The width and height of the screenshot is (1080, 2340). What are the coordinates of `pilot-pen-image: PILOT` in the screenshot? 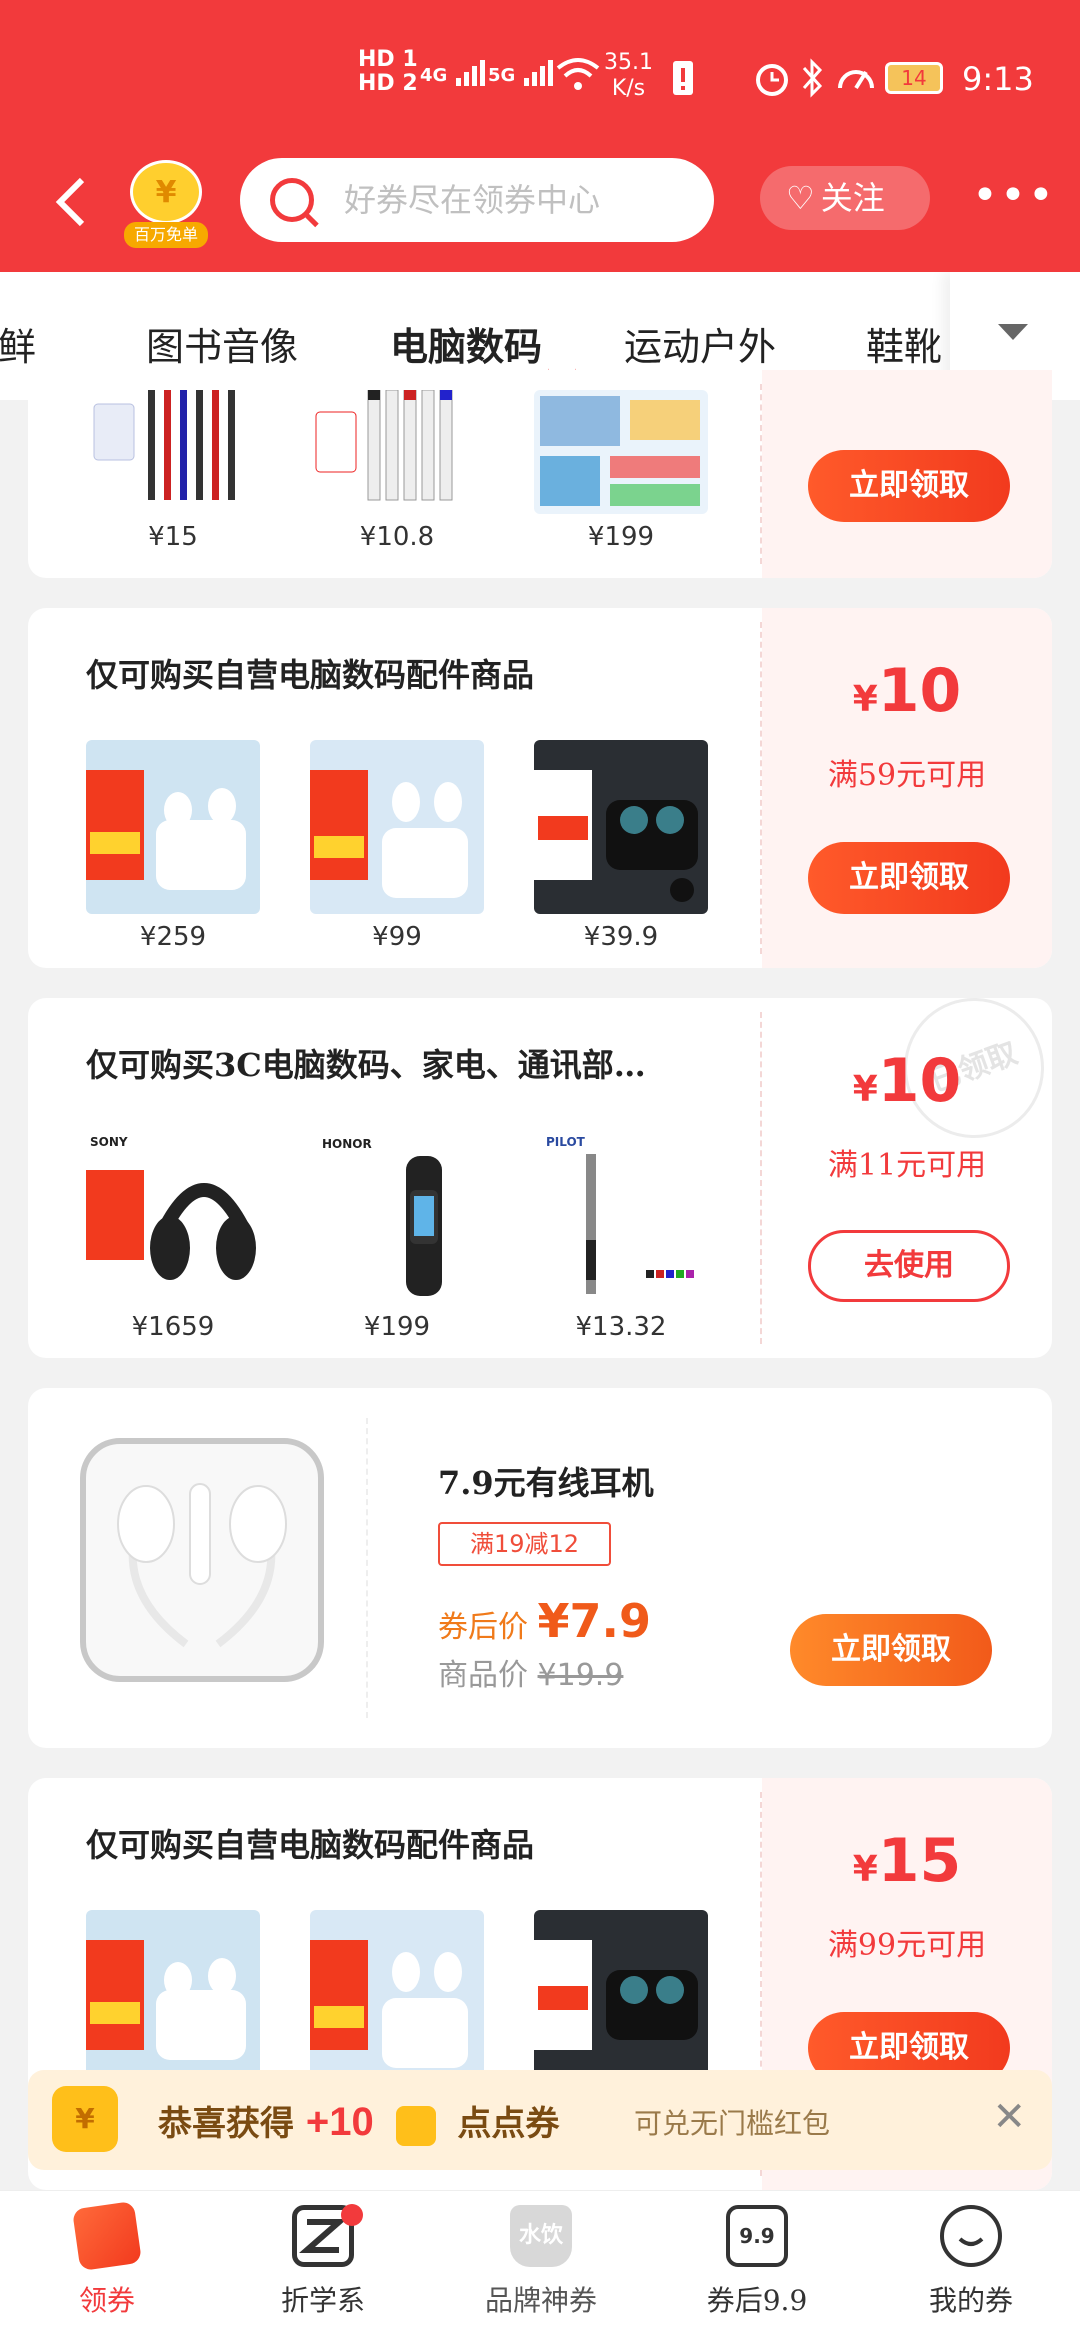 It's located at (620, 1214).